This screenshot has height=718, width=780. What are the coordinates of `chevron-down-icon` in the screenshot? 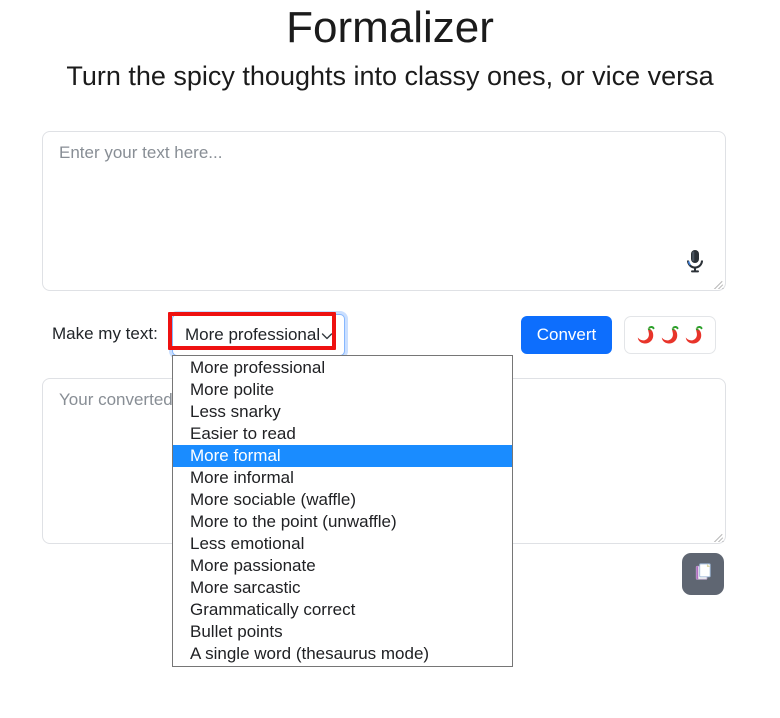 It's located at (327, 335).